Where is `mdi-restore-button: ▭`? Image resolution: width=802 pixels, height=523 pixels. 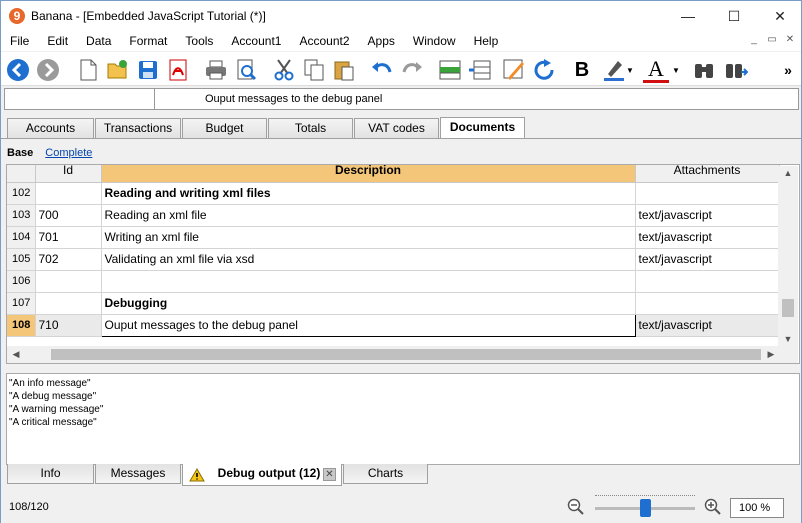
mdi-restore-button: ▭ is located at coordinates (772, 39).